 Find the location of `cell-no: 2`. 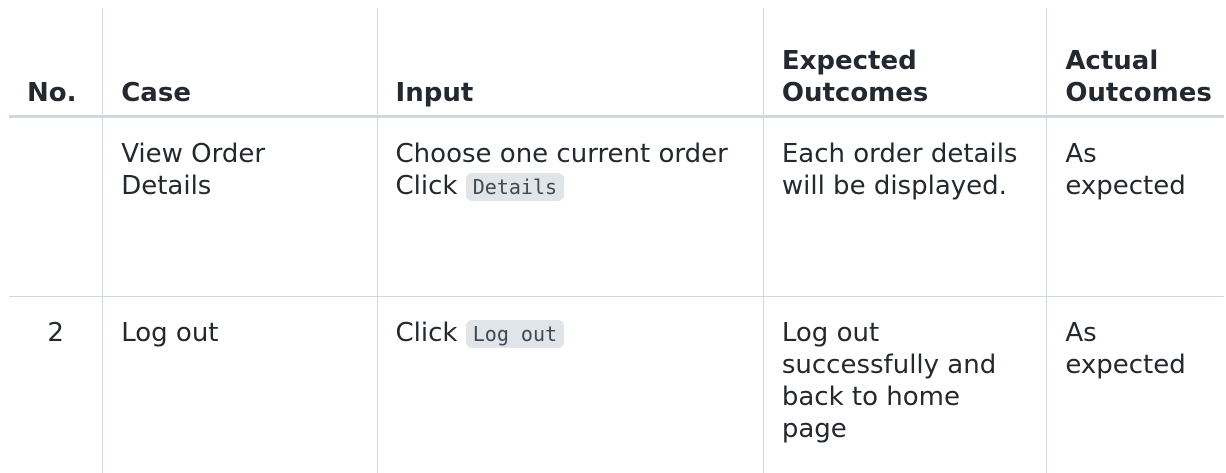

cell-no: 2 is located at coordinates (56, 385).